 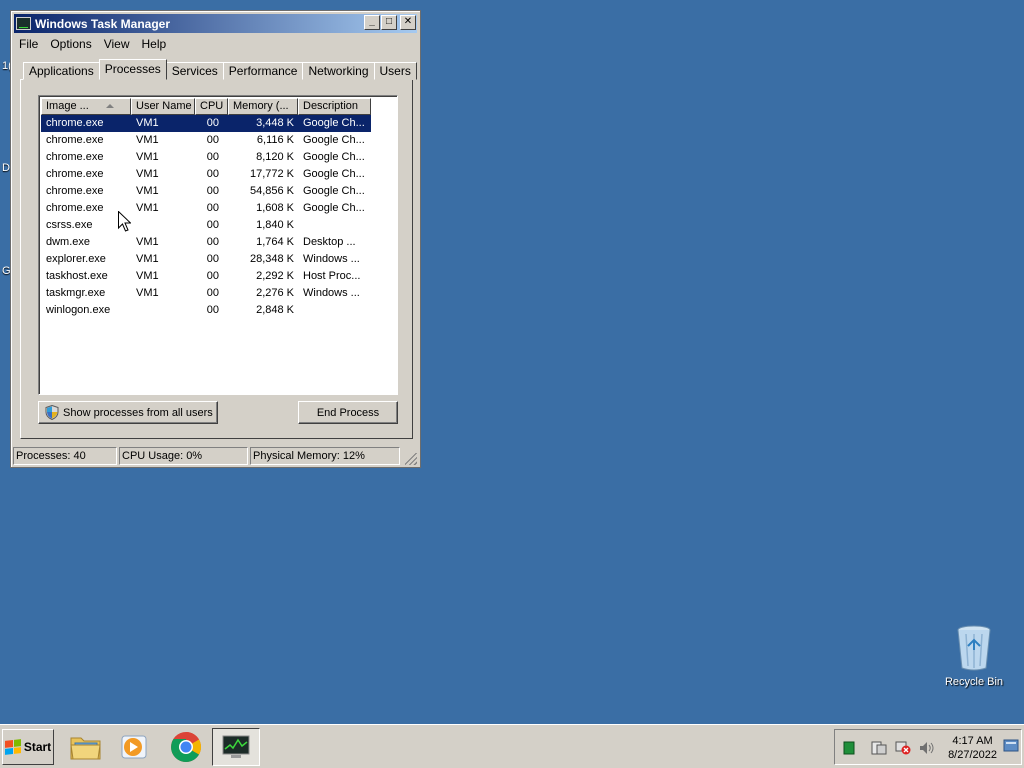 I want to click on task-manager-icon, so click(x=23, y=23).